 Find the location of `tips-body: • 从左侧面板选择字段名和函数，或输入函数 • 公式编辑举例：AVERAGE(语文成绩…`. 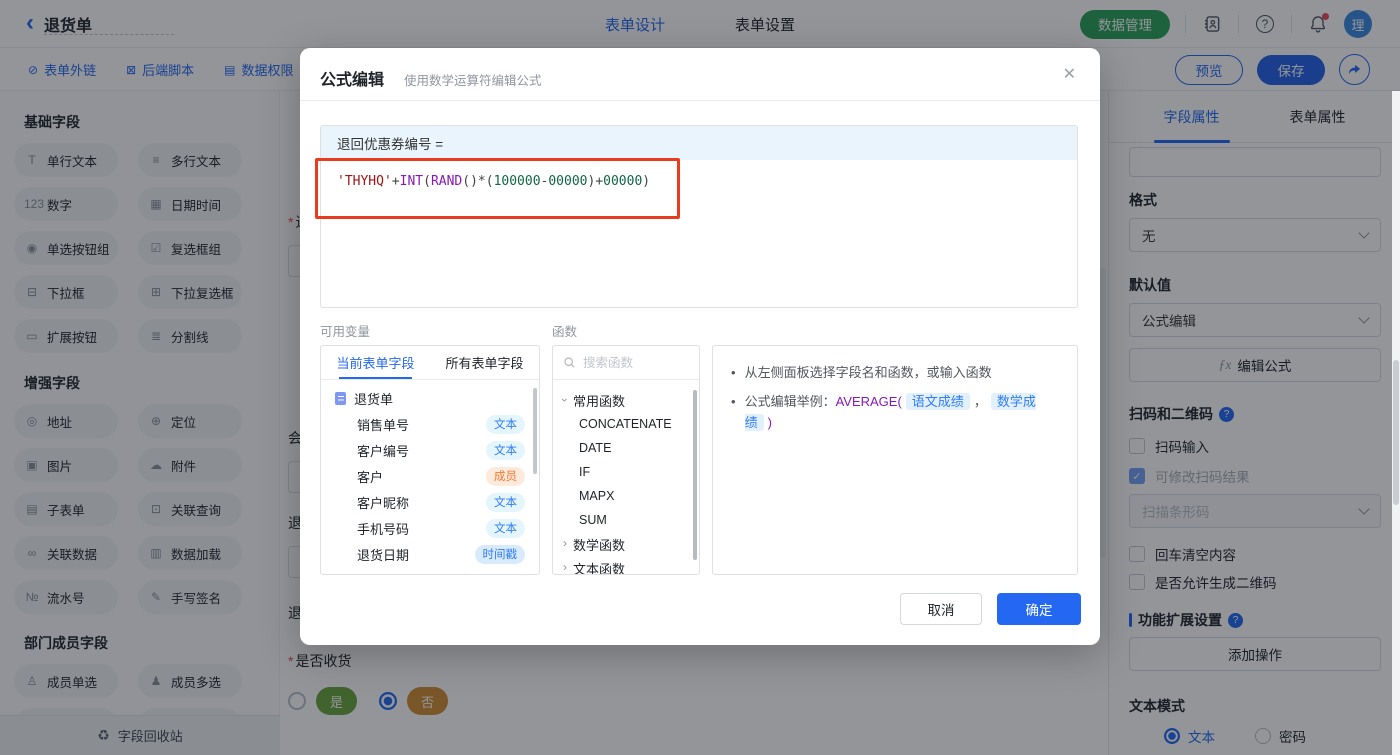

tips-body: • 从左侧面板选择字段名和函数，或输入函数 • 公式编辑举例：AVERAGE(语文成绩… is located at coordinates (895, 401).